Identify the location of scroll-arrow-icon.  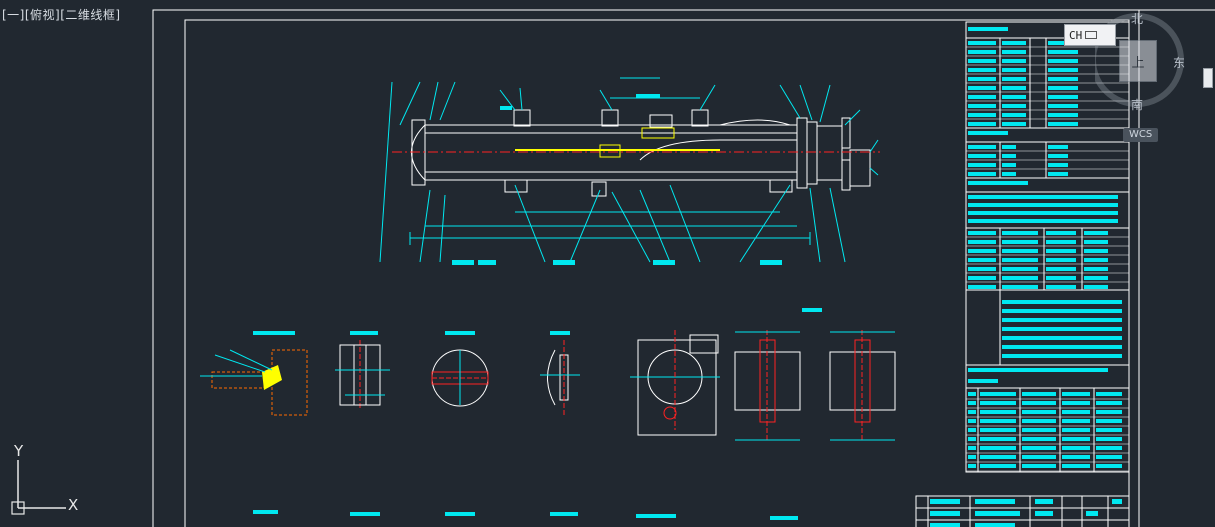
(1208, 78).